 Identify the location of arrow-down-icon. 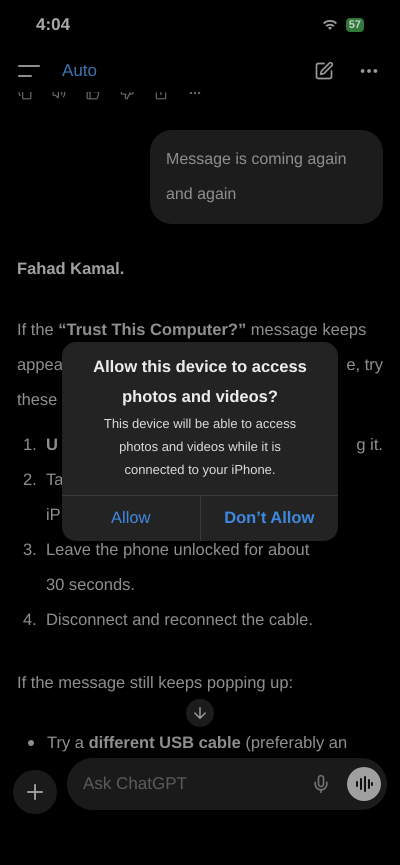
(200, 713).